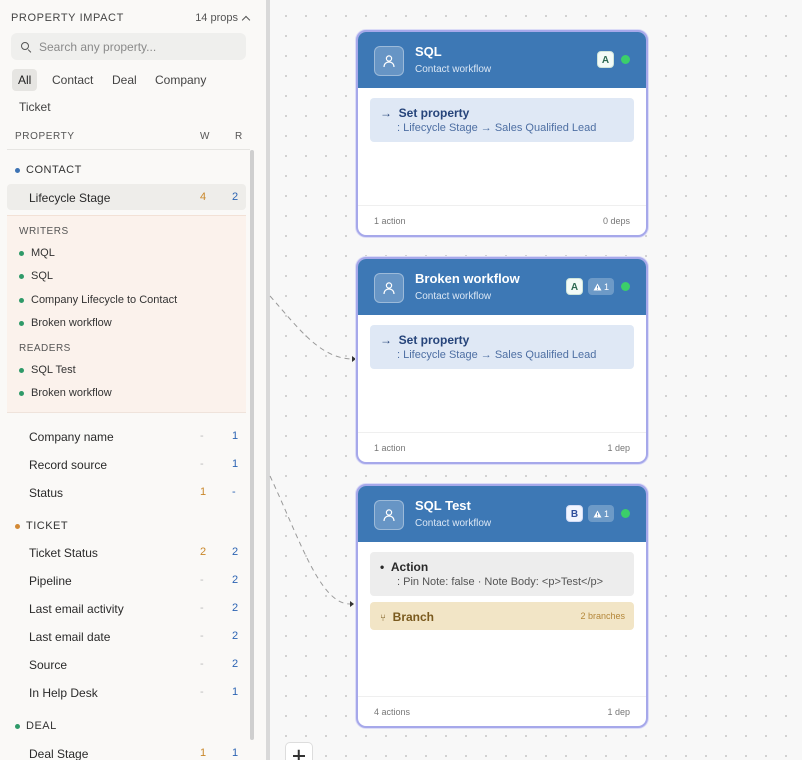  What do you see at coordinates (54, 170) in the screenshot?
I see `group-contact-label: CONTACT` at bounding box center [54, 170].